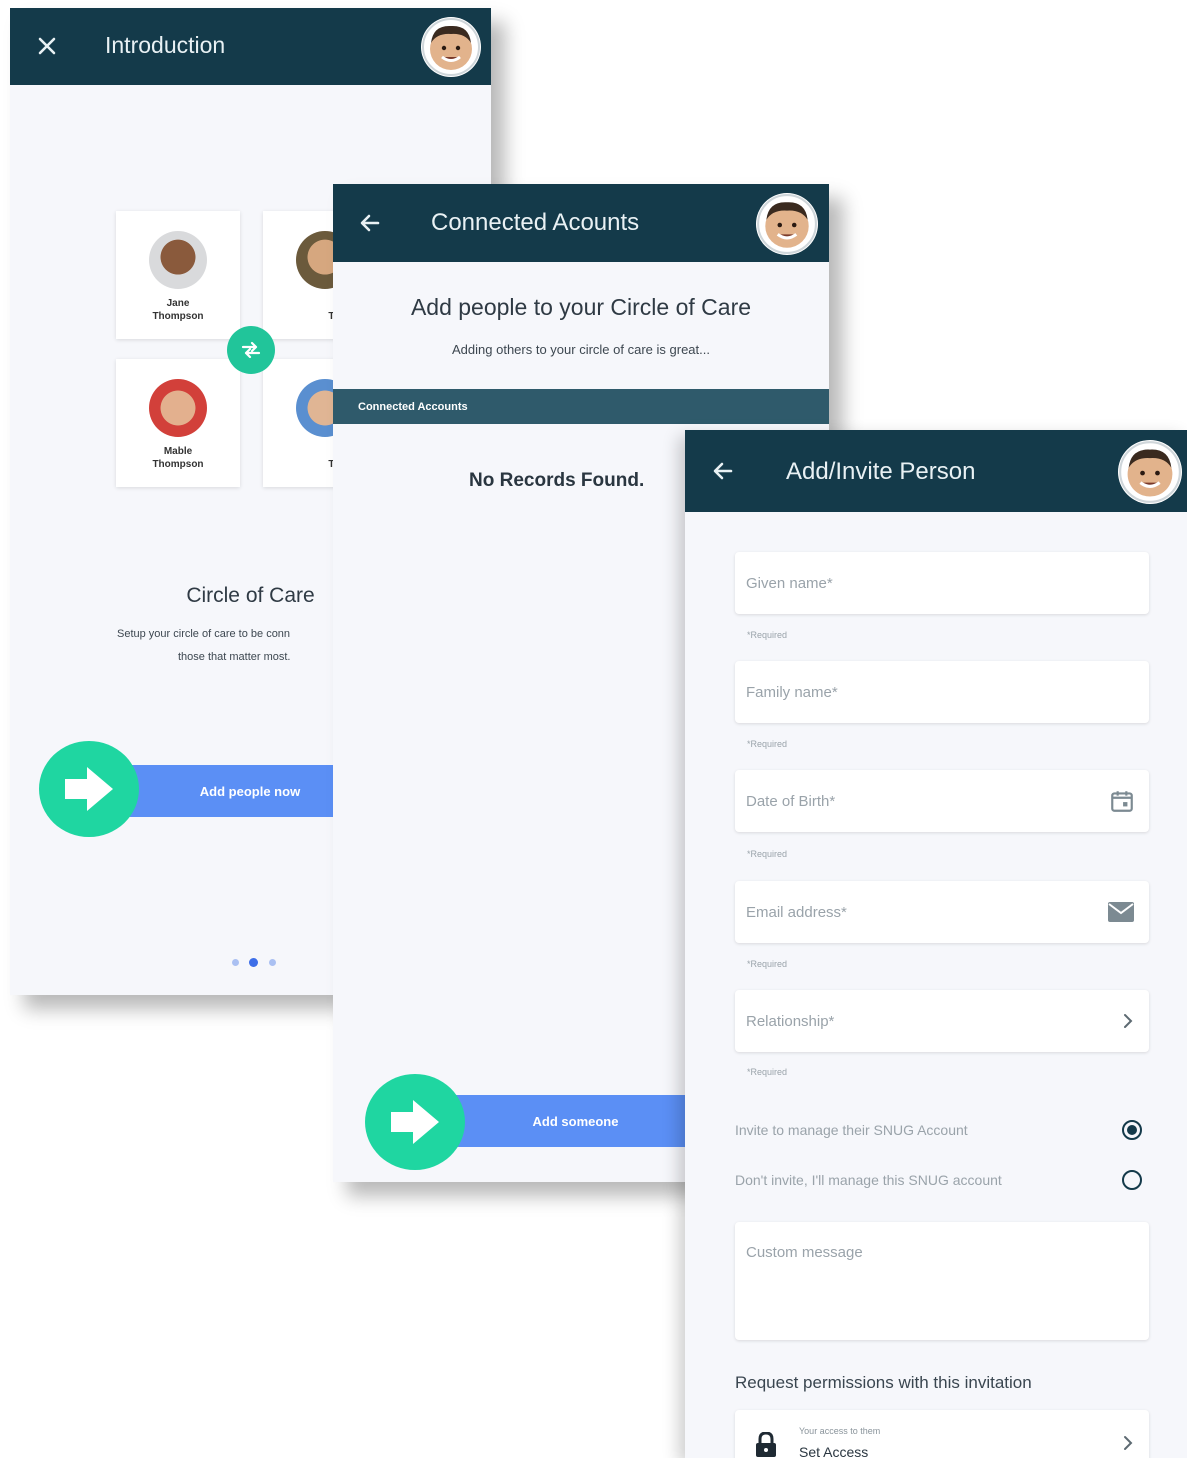  What do you see at coordinates (942, 583) in the screenshot?
I see `given-name-field: Given name*` at bounding box center [942, 583].